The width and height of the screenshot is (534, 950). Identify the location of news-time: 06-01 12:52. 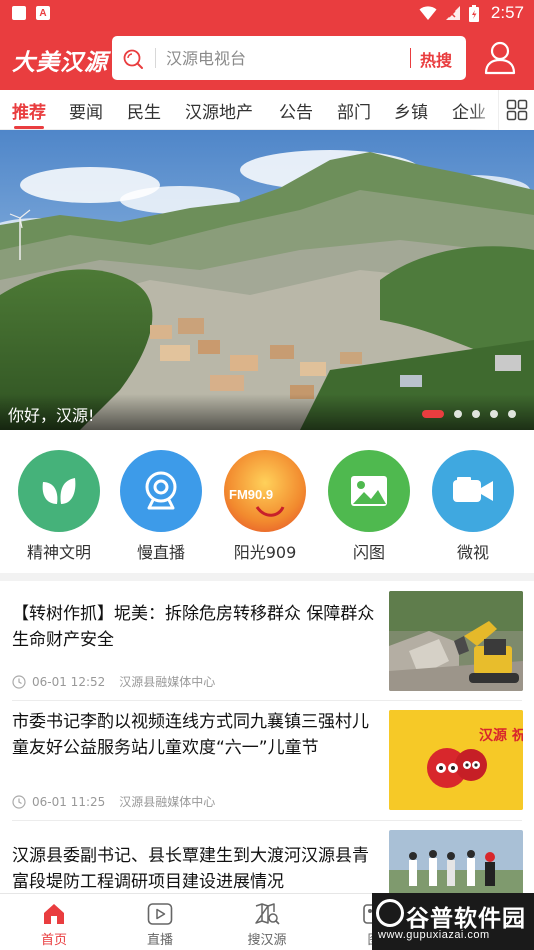
(69, 681).